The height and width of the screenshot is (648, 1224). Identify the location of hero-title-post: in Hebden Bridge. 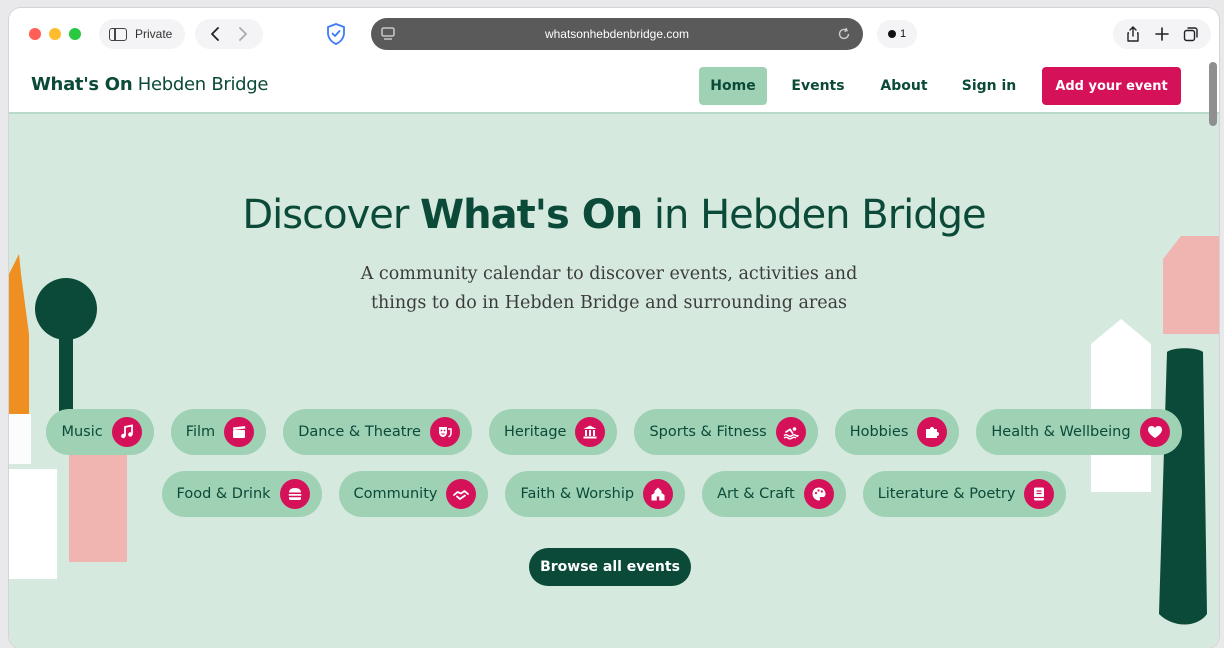
(820, 215).